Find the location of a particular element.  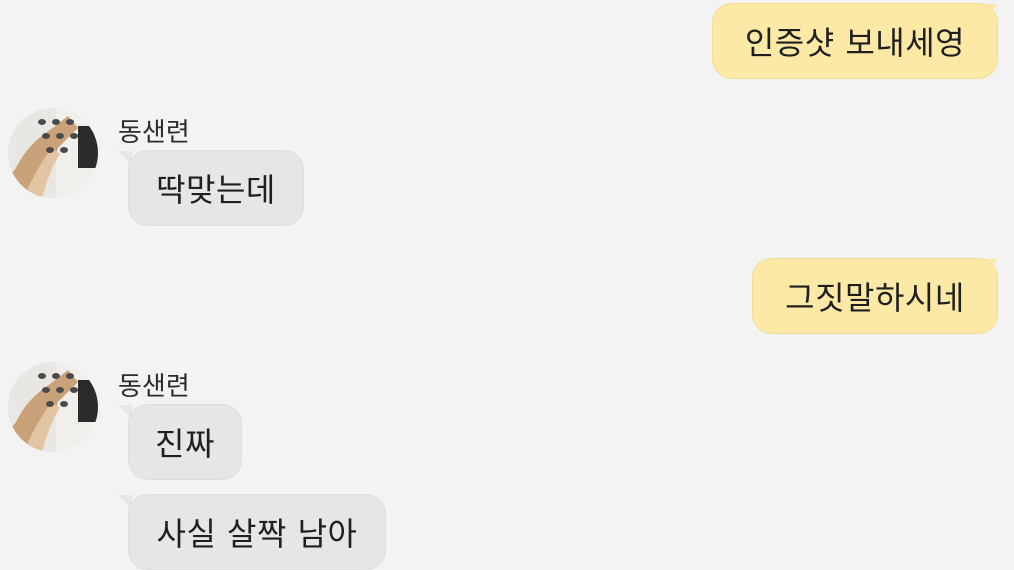

message-text: 진짜 is located at coordinates (185, 444).